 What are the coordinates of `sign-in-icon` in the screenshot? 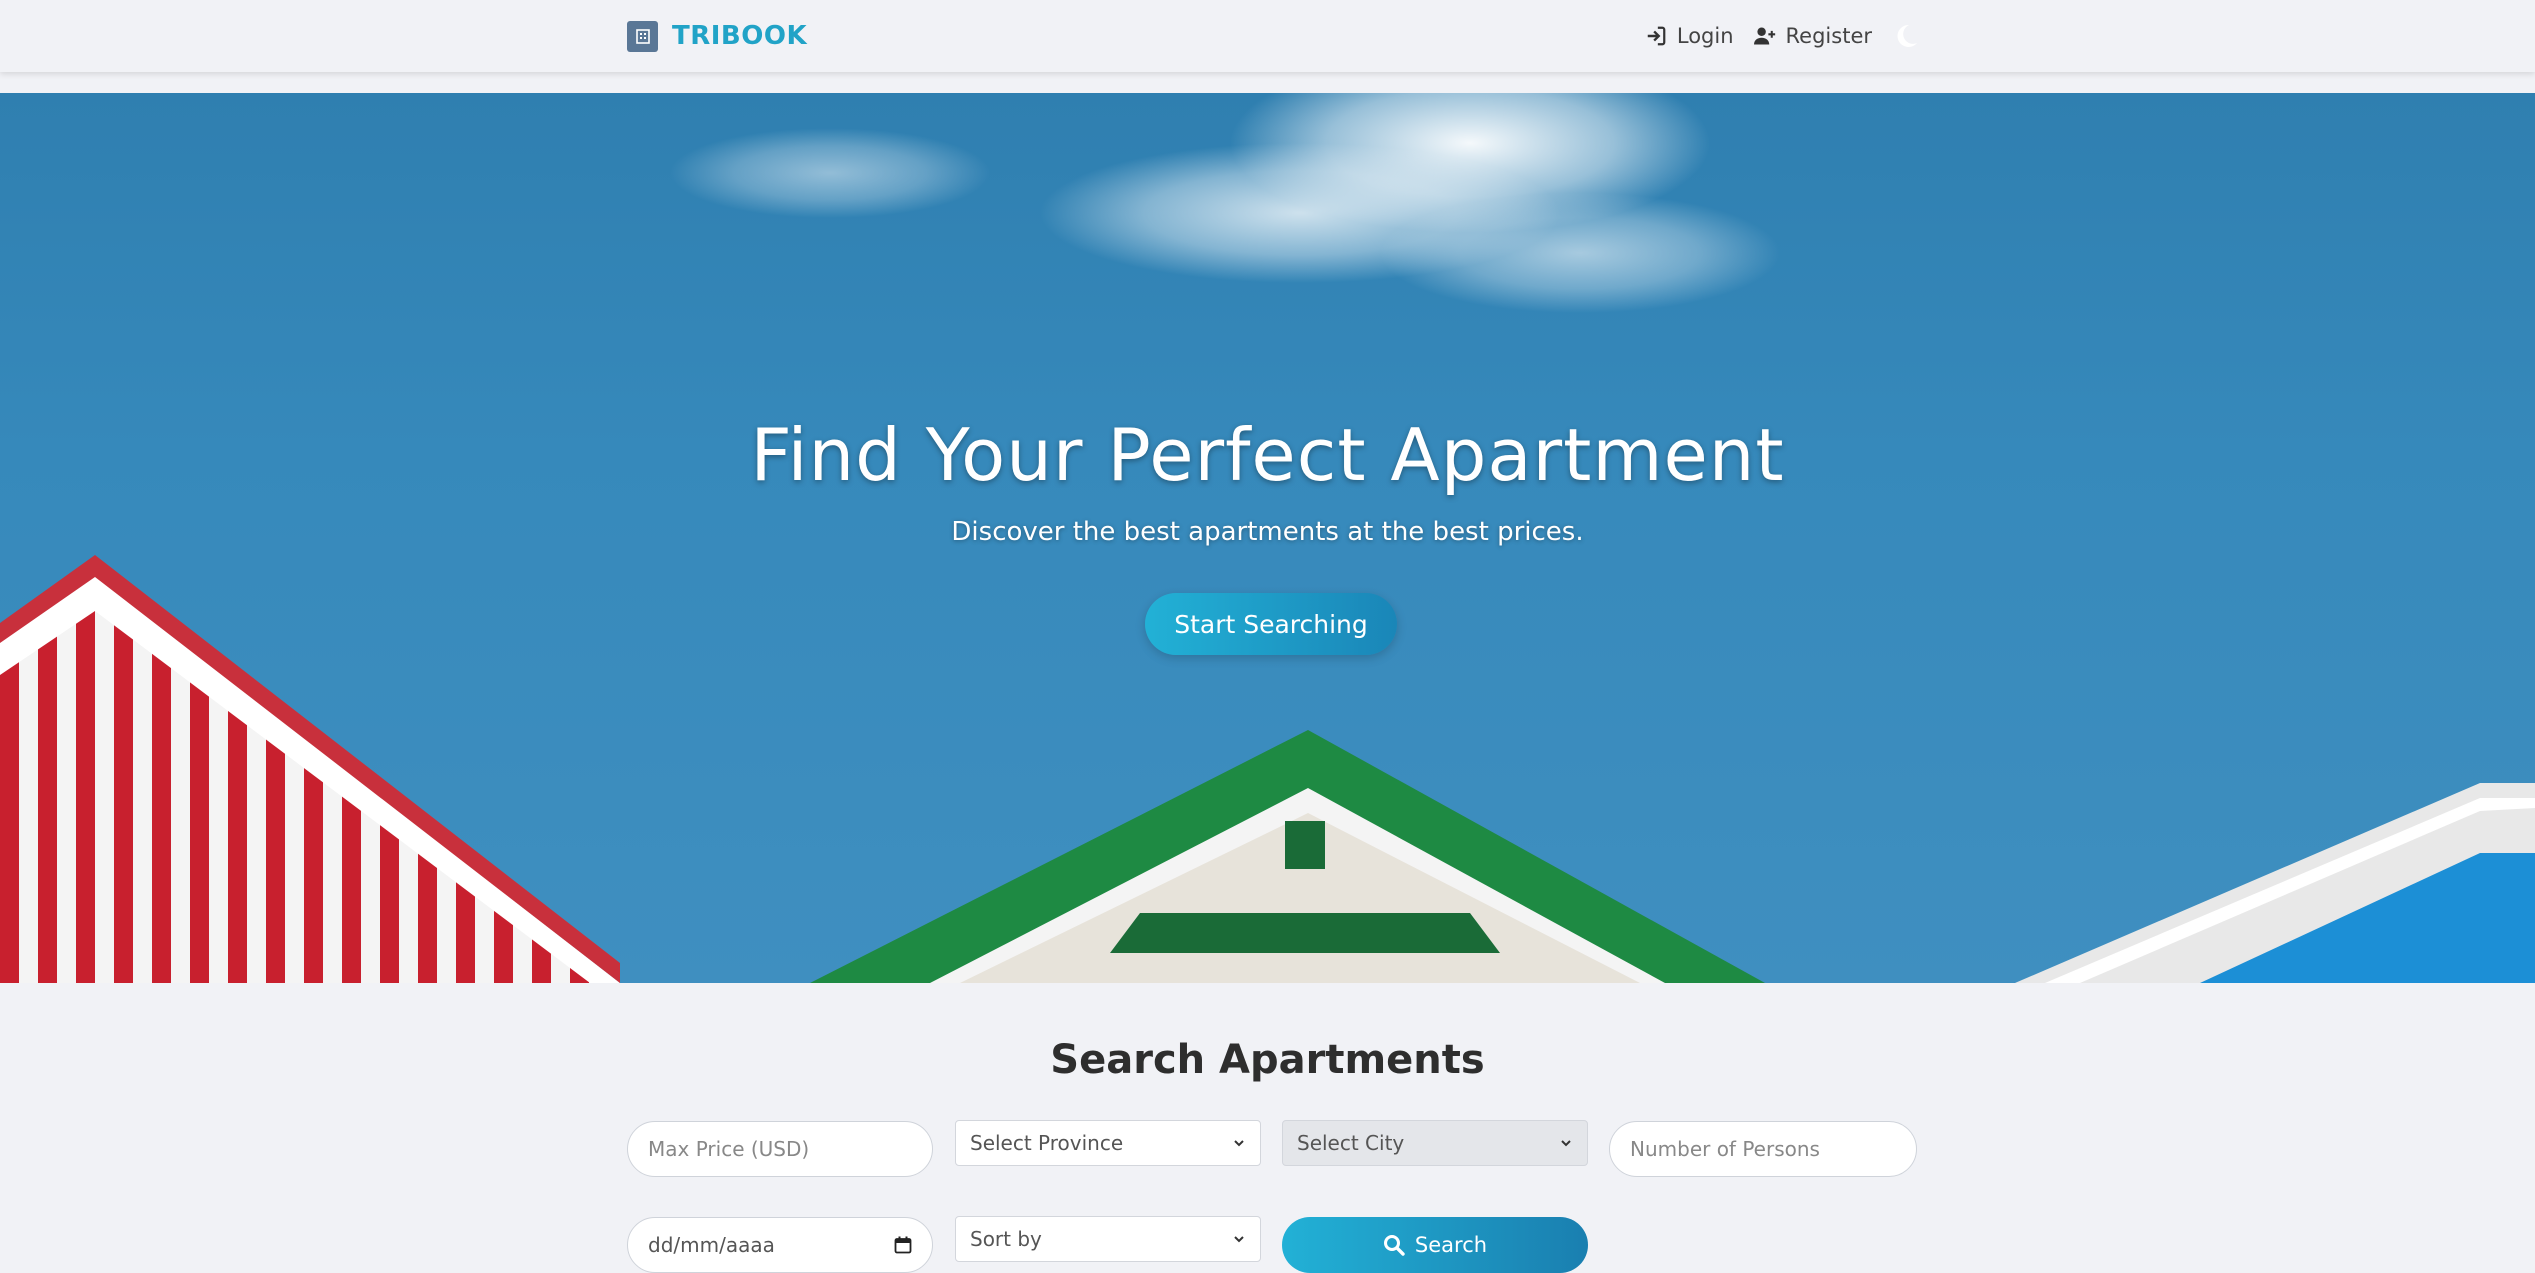 It's located at (1656, 36).